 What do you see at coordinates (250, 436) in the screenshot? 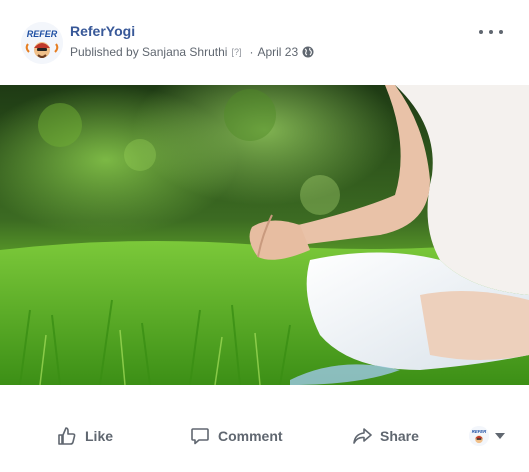
I see `comment-label: Comment` at bounding box center [250, 436].